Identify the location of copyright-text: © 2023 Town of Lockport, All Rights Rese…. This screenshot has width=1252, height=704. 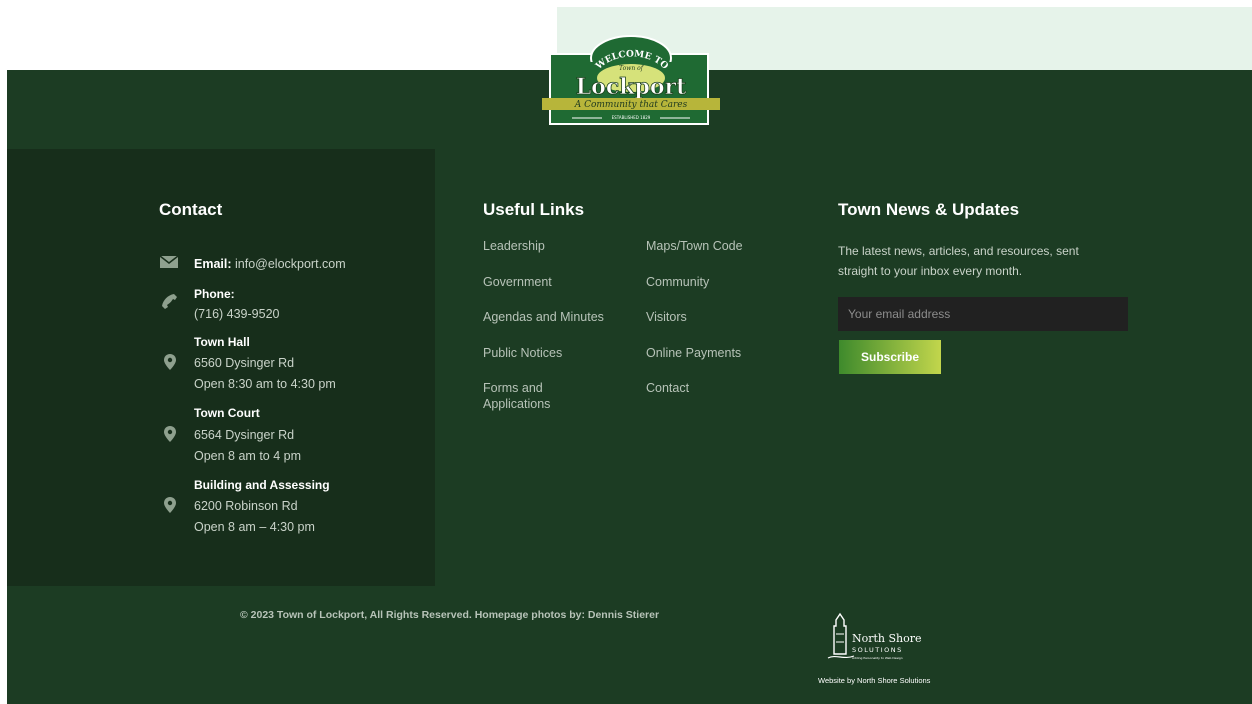
(450, 615).